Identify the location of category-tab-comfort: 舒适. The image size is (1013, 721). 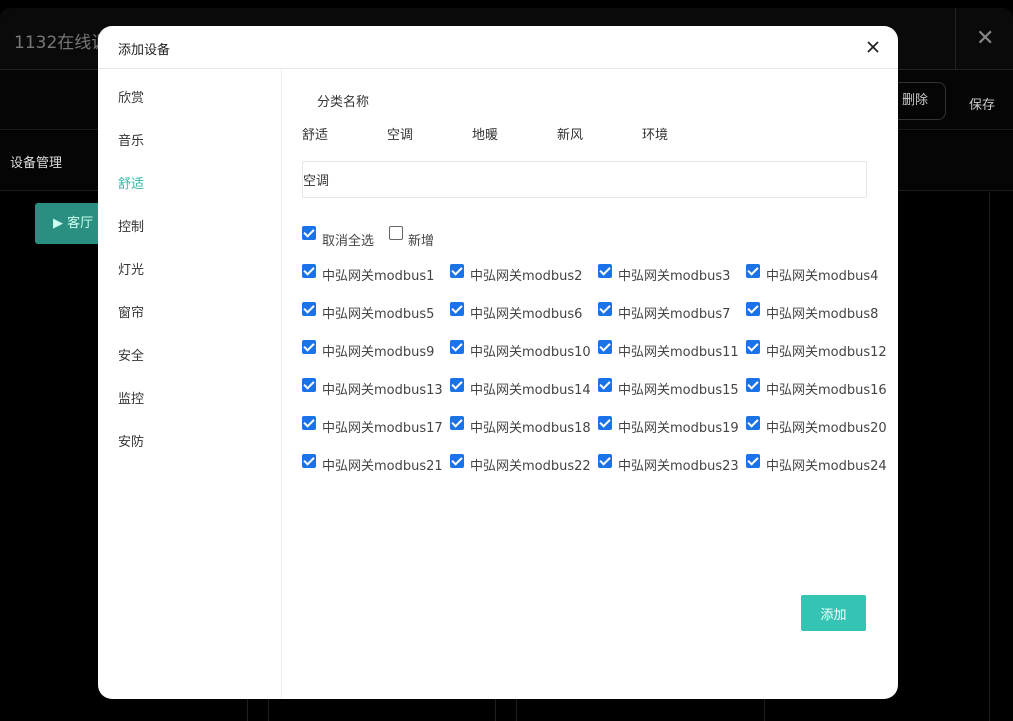
(315, 133).